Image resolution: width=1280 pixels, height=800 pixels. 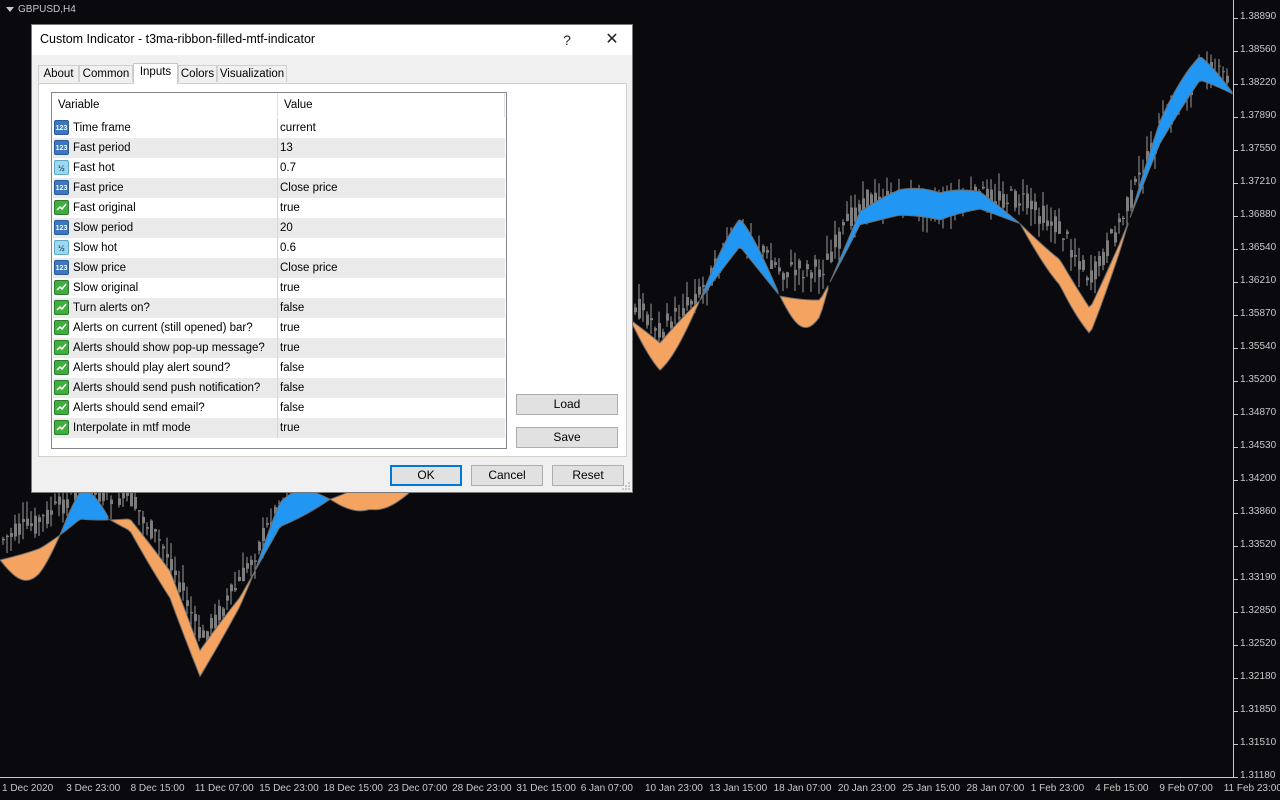 What do you see at coordinates (1258, 346) in the screenshot?
I see `price-tick-label: 1.35540` at bounding box center [1258, 346].